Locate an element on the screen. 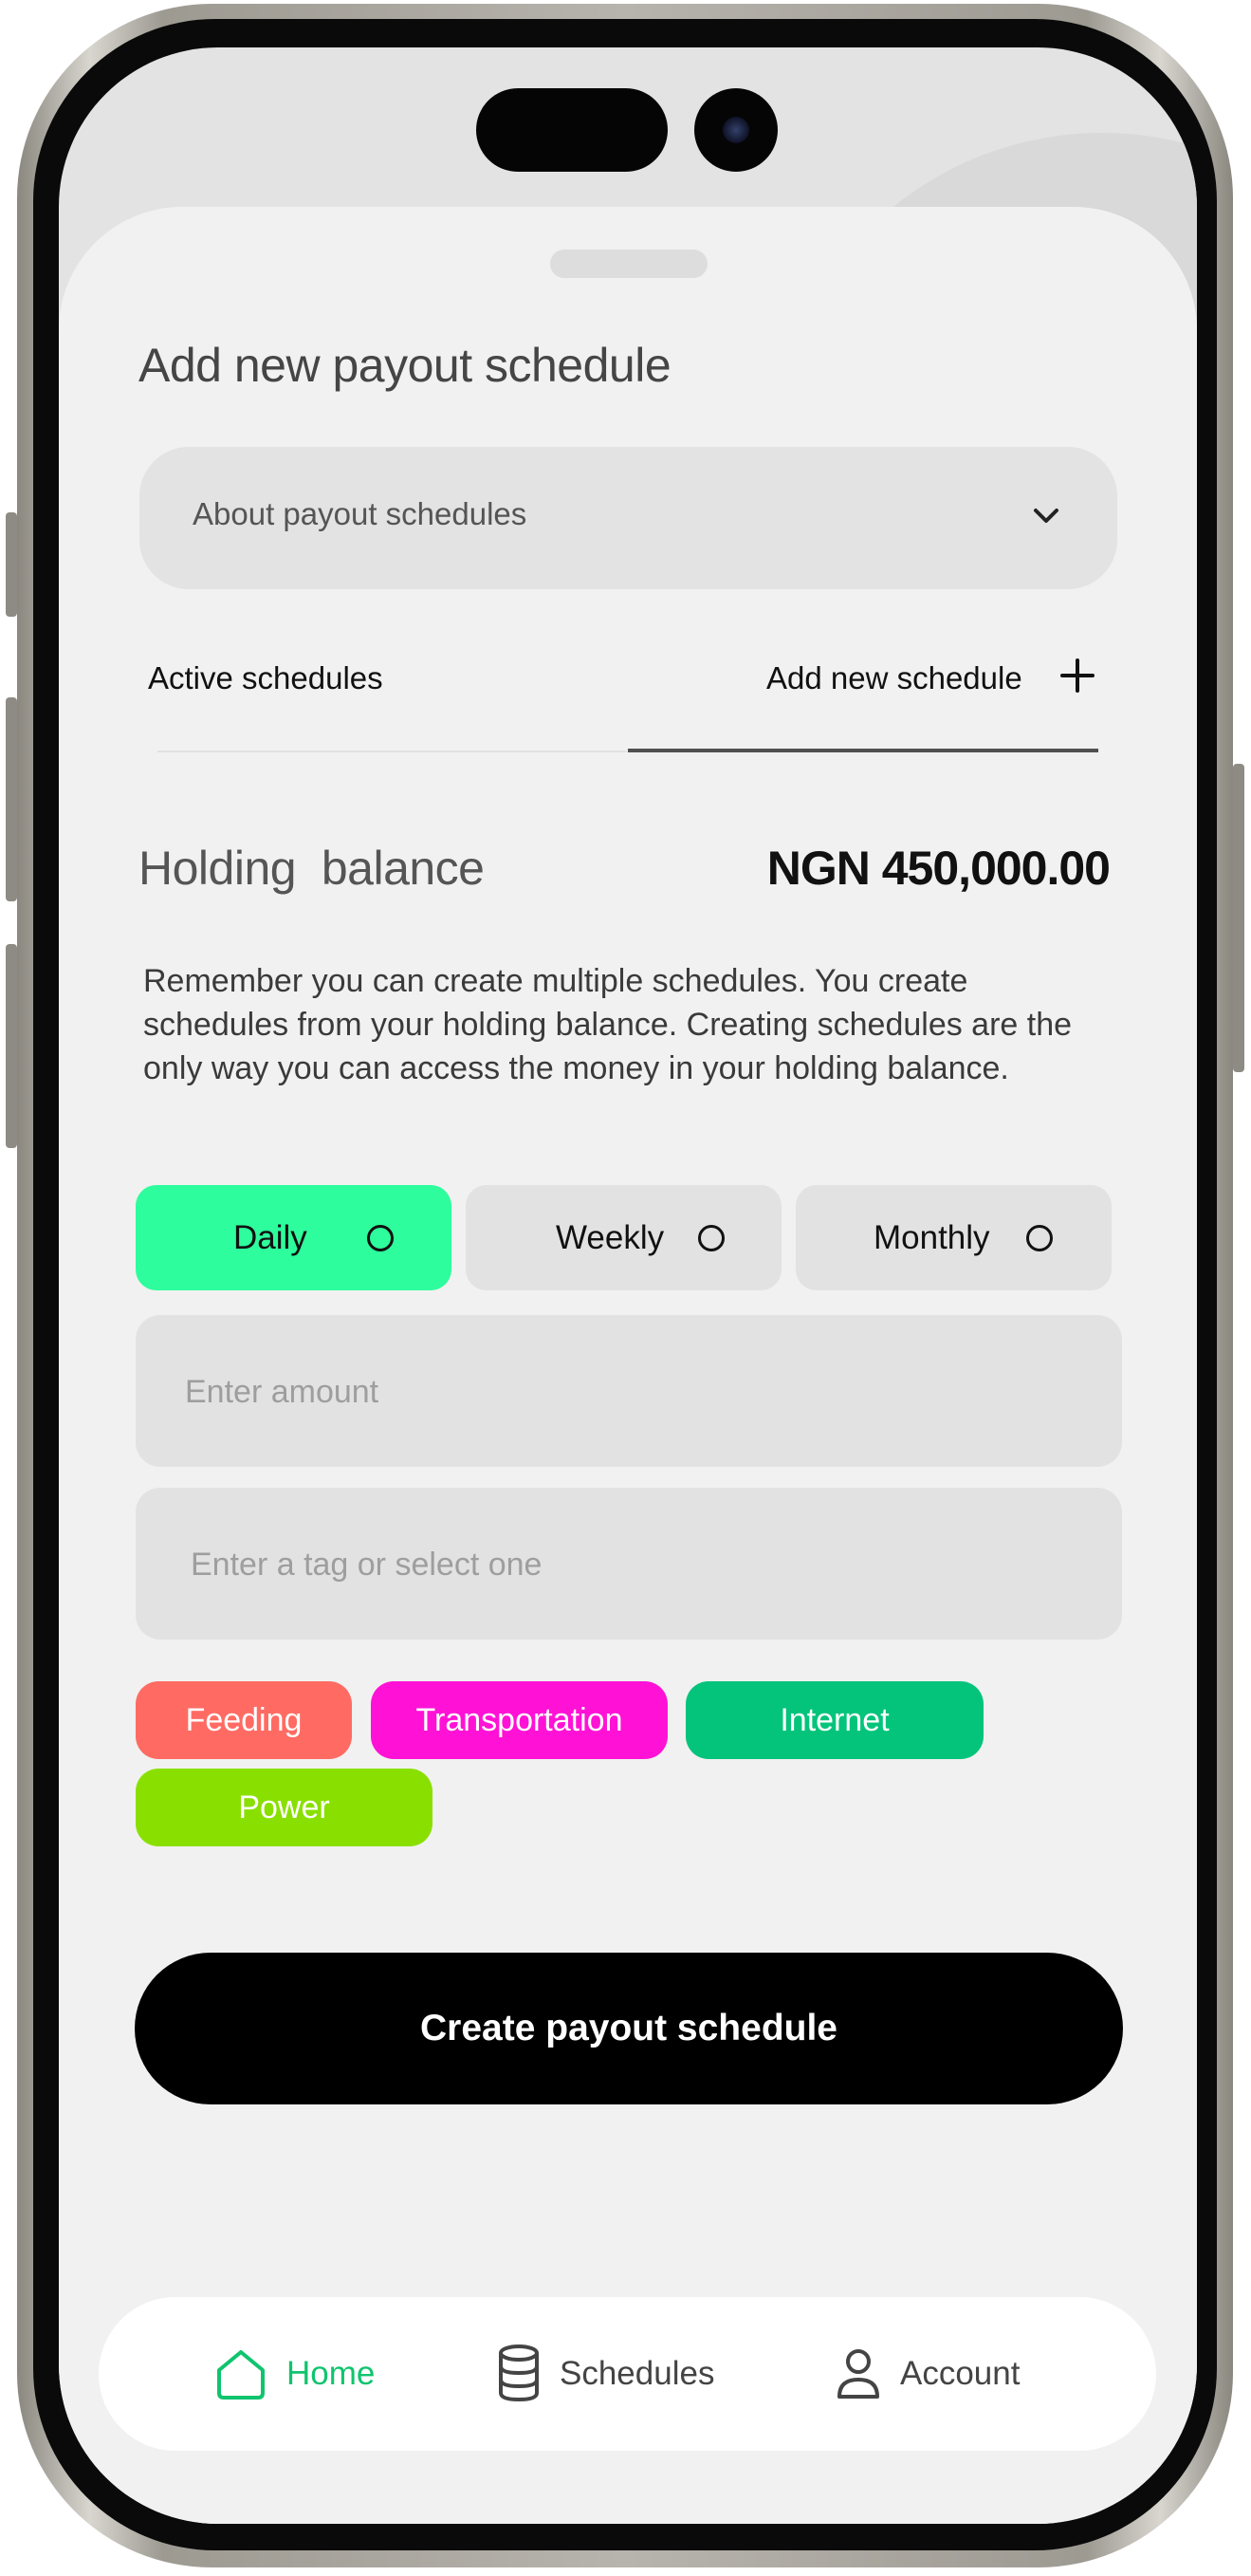  nav-item-account: Account is located at coordinates (928, 2374).